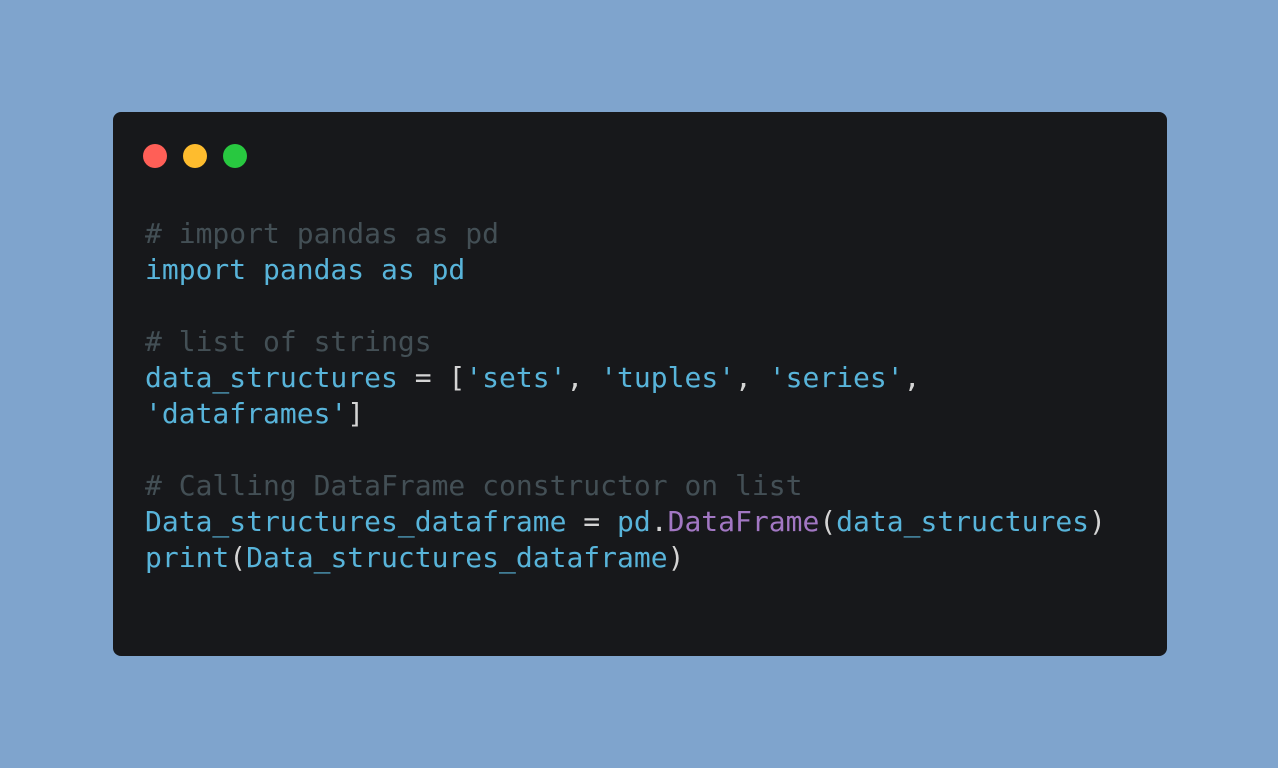 This screenshot has width=1278, height=768. What do you see at coordinates (625, 270) in the screenshot?
I see `code-line: import pandas as pd` at bounding box center [625, 270].